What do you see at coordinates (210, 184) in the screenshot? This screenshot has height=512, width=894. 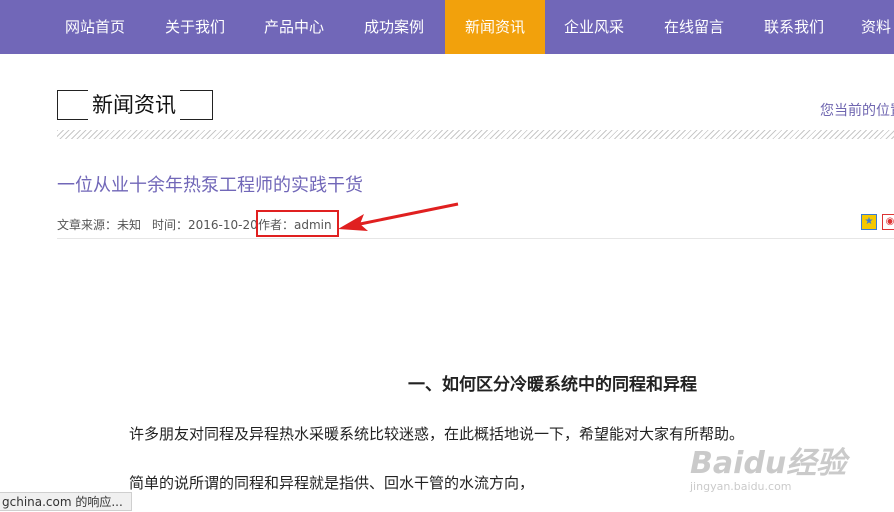 I see `article-title: 一位从业十余年热泵工程师的实践干货` at bounding box center [210, 184].